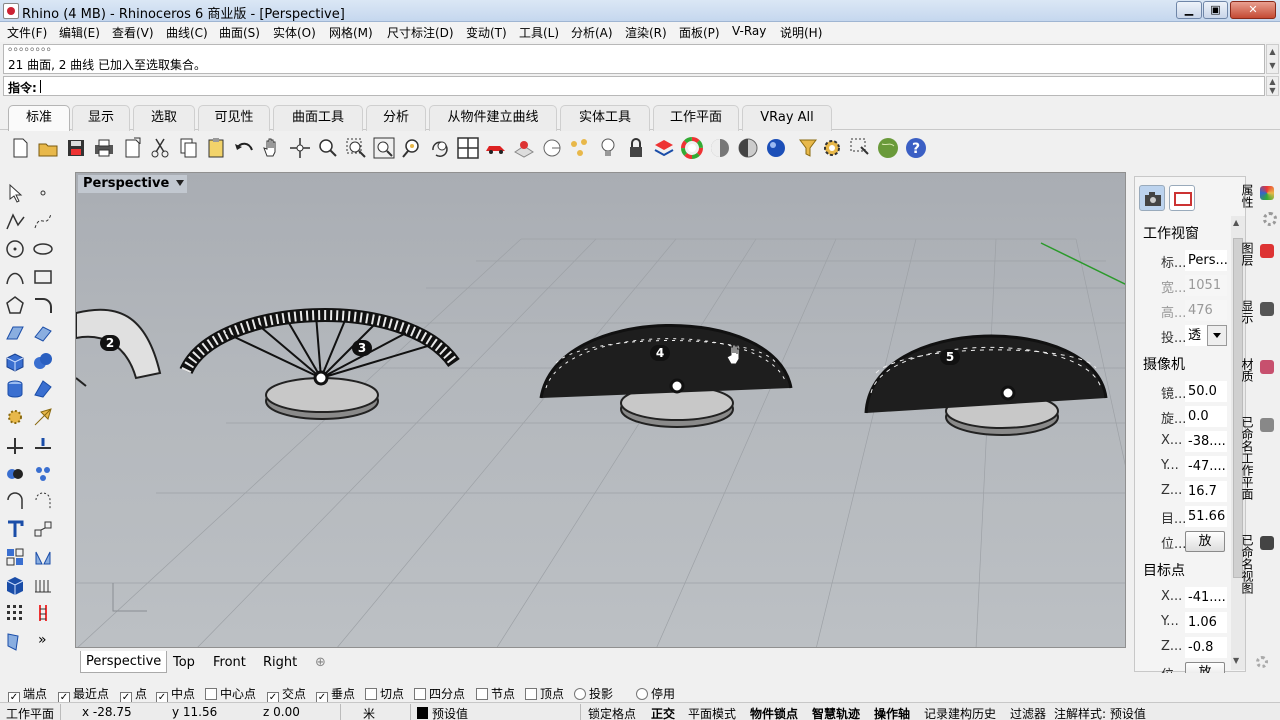 The image size is (1280, 720). I want to click on stairs-icon, so click(43, 613).